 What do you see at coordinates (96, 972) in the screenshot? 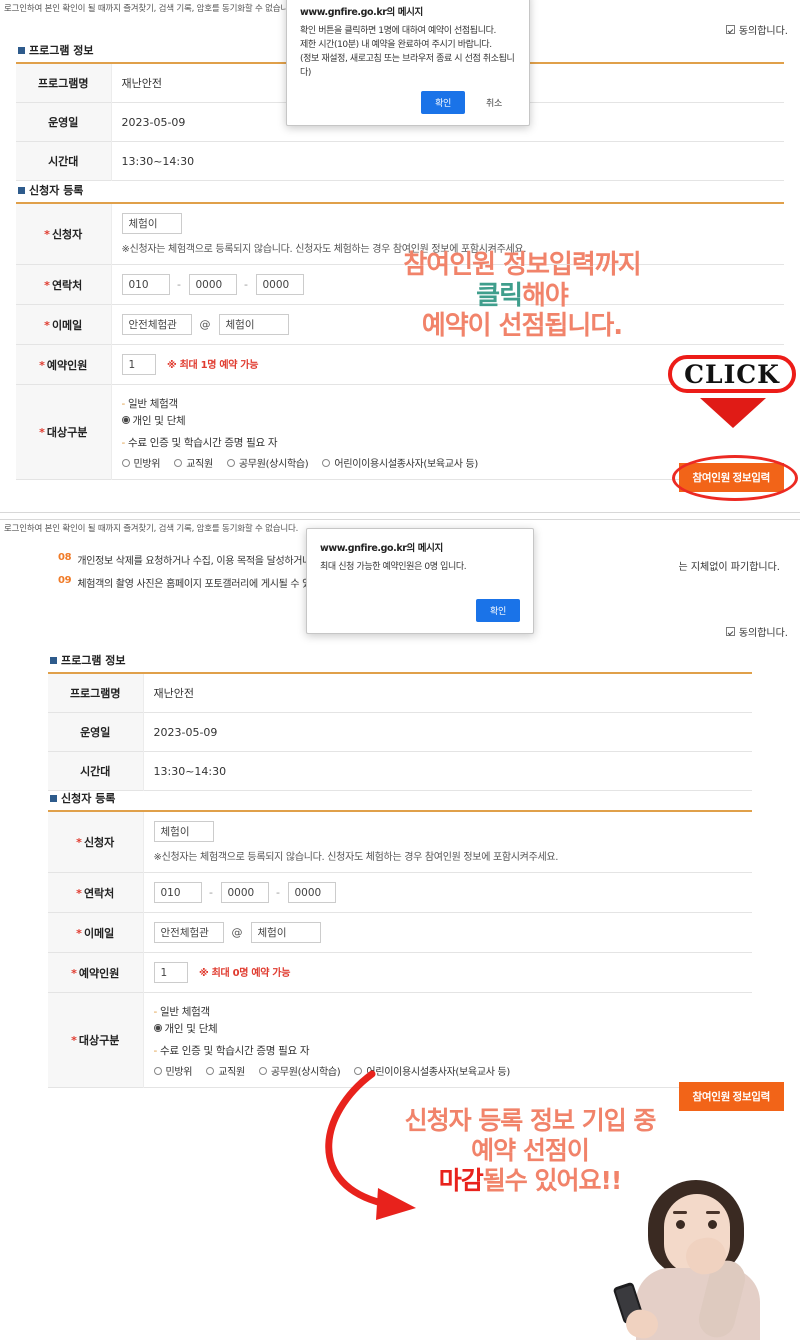
I see `reserve-count-label: * 예약인원` at bounding box center [96, 972].